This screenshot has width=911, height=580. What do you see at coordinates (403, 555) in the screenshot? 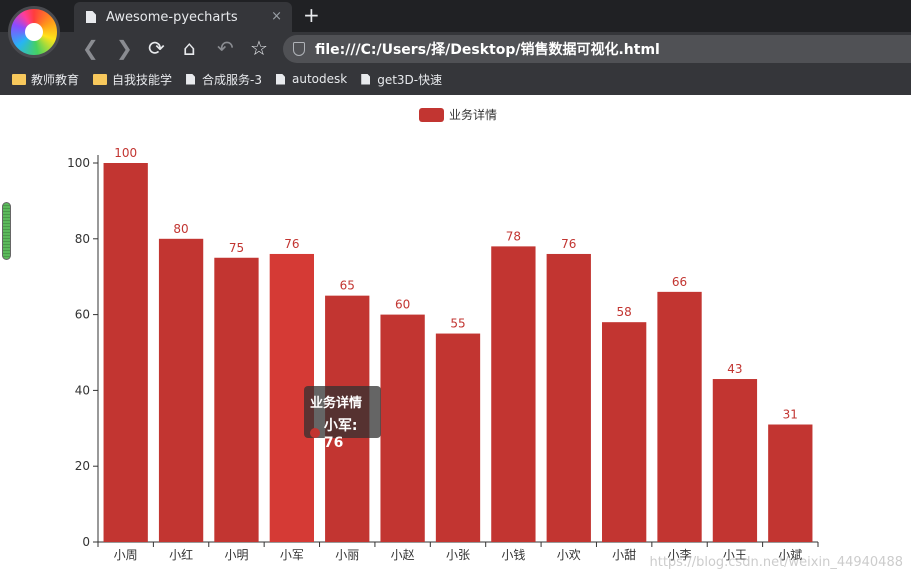
I see `x-tick-label: 小赵` at bounding box center [403, 555].